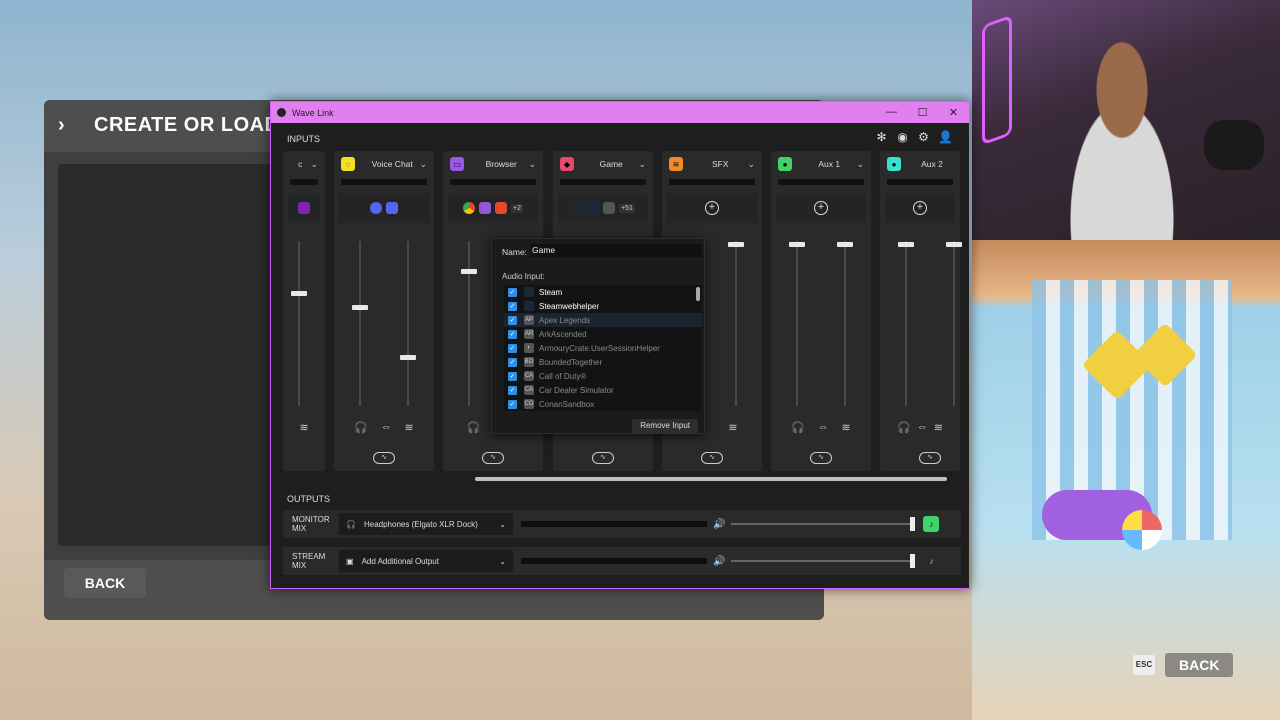 This screenshot has height=720, width=1280. What do you see at coordinates (922, 112) in the screenshot?
I see `maximize-button: ☐` at bounding box center [922, 112].